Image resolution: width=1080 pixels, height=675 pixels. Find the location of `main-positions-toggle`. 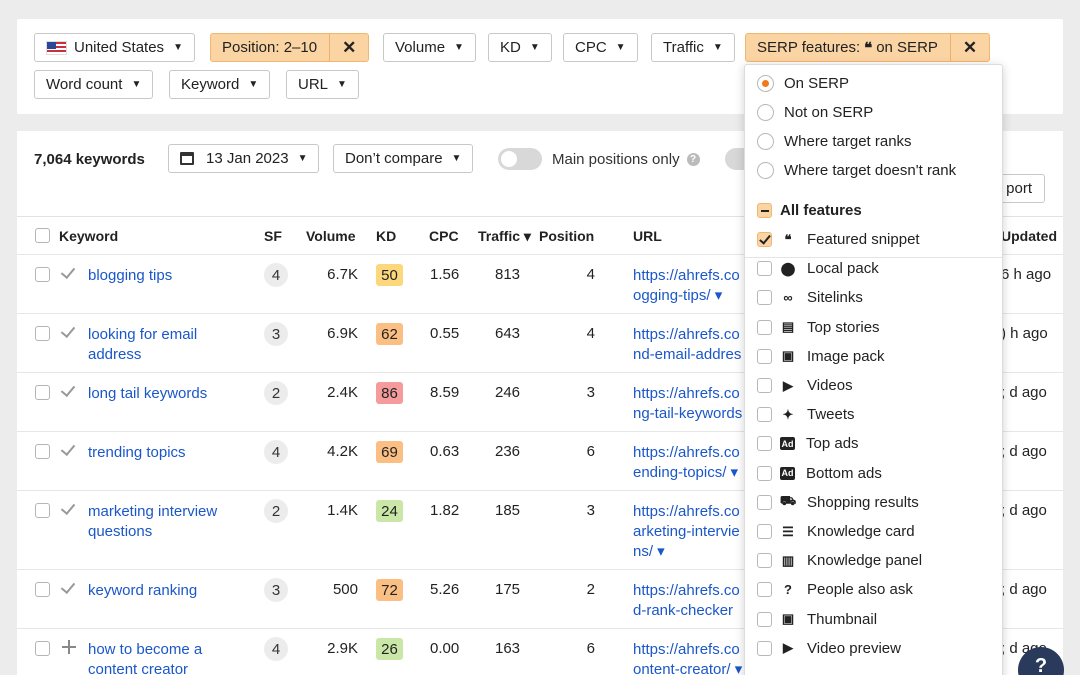

main-positions-toggle is located at coordinates (520, 159).